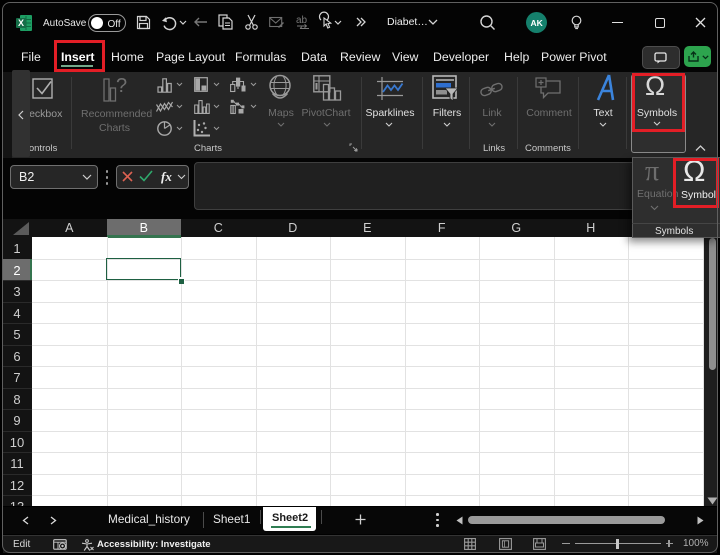 This screenshot has width=720, height=555. What do you see at coordinates (302, 20) in the screenshot?
I see `svg-text: ab` at bounding box center [302, 20].